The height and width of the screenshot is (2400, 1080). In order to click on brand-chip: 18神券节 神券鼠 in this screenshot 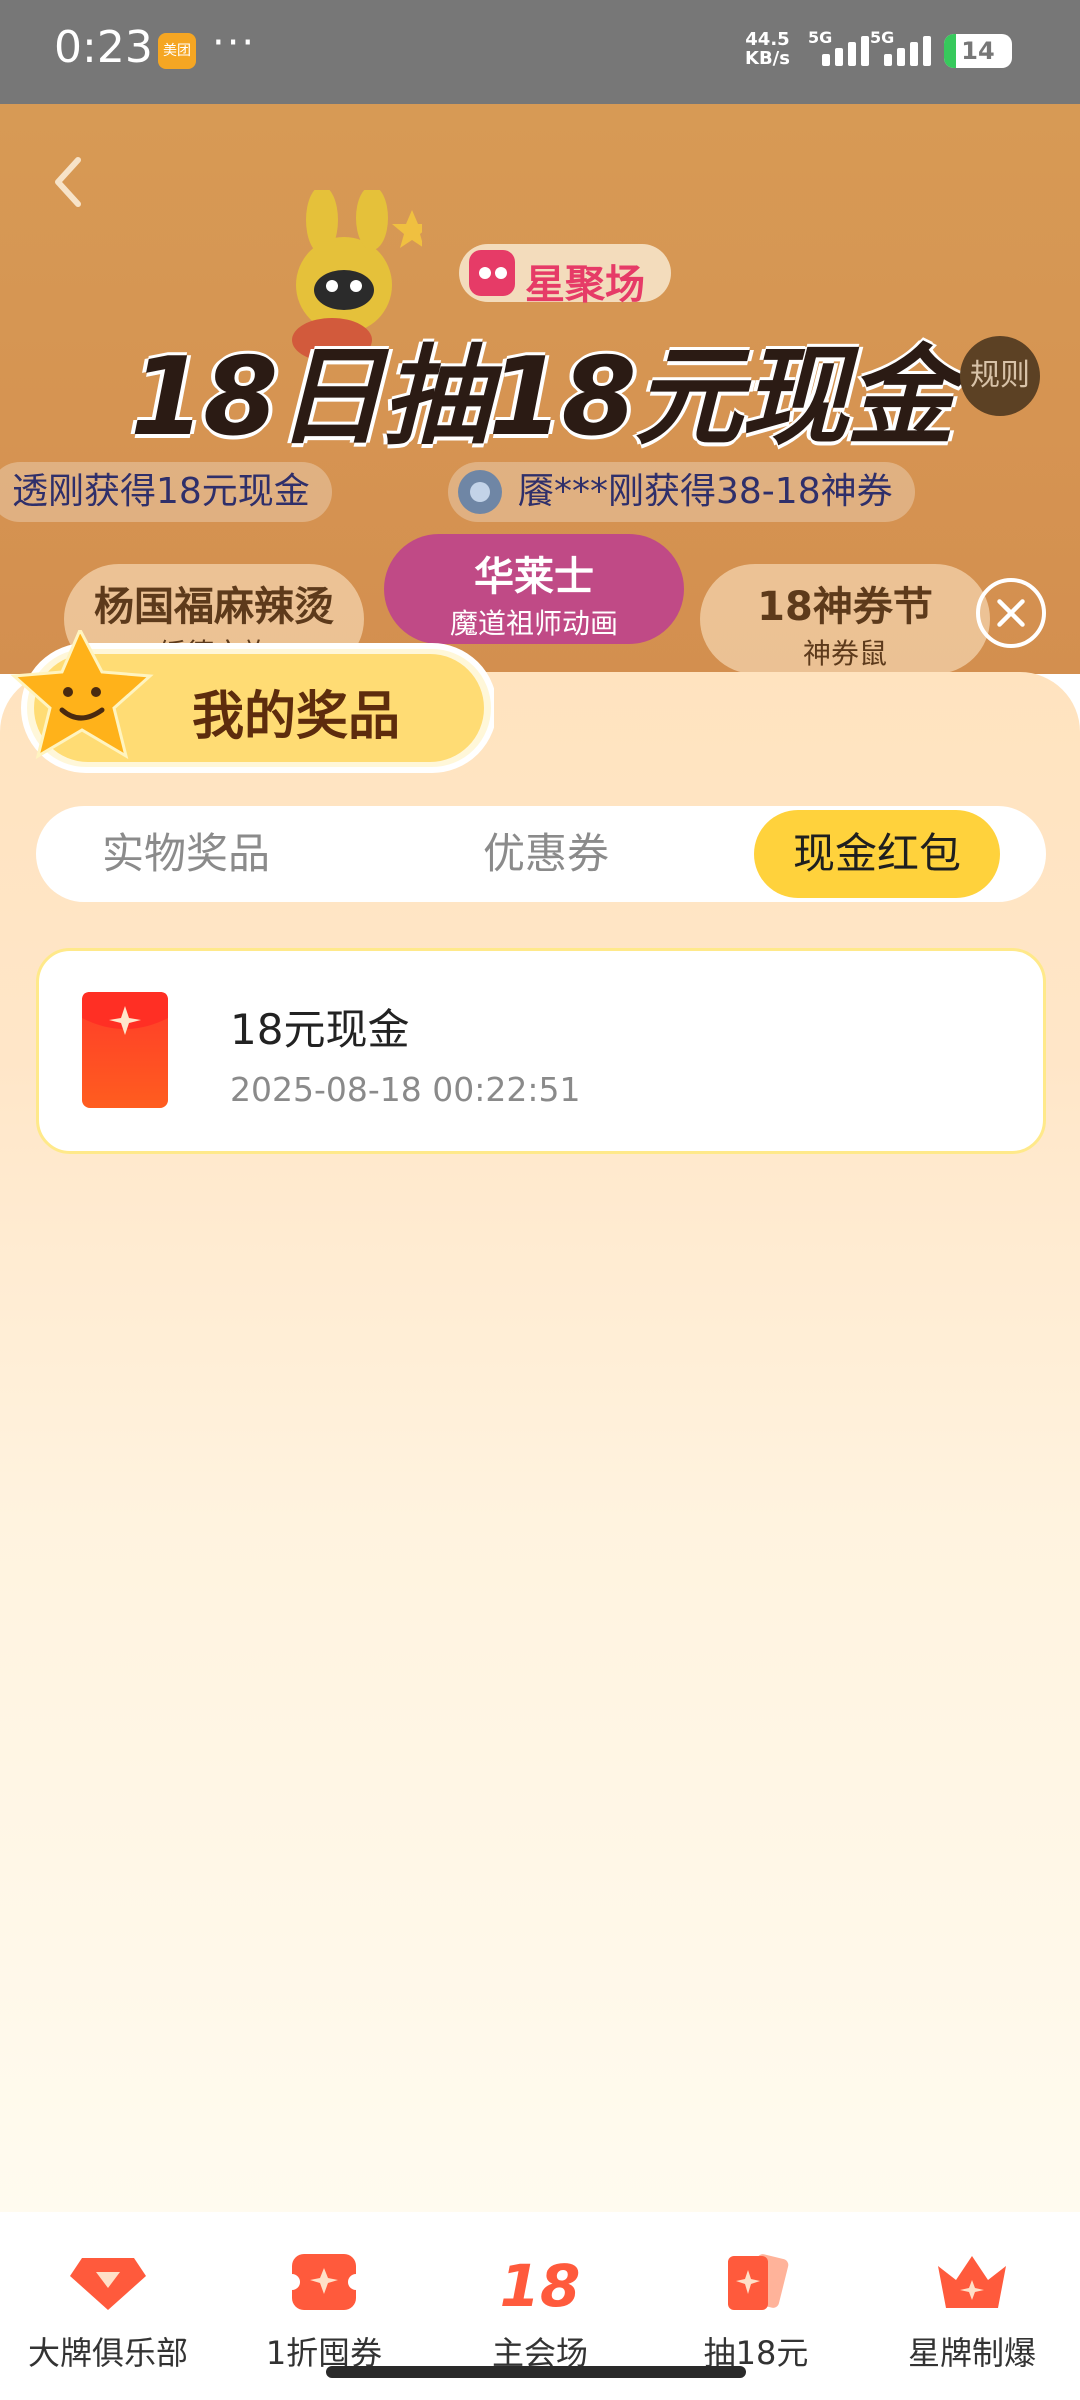, I will do `click(845, 619)`.